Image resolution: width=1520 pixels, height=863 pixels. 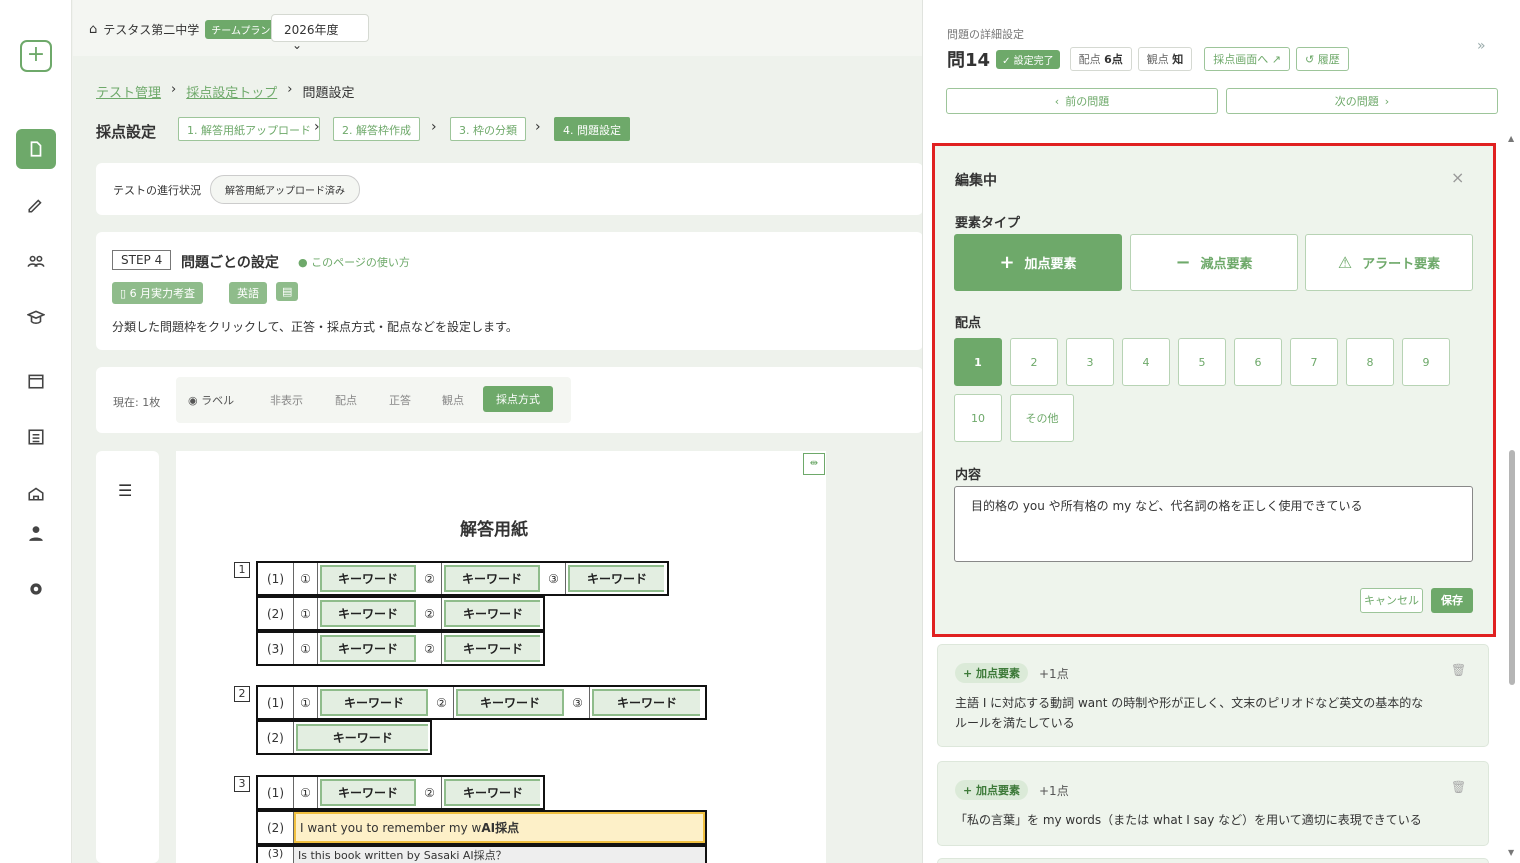 I want to click on year-value: 2026年度, so click(x=311, y=30).